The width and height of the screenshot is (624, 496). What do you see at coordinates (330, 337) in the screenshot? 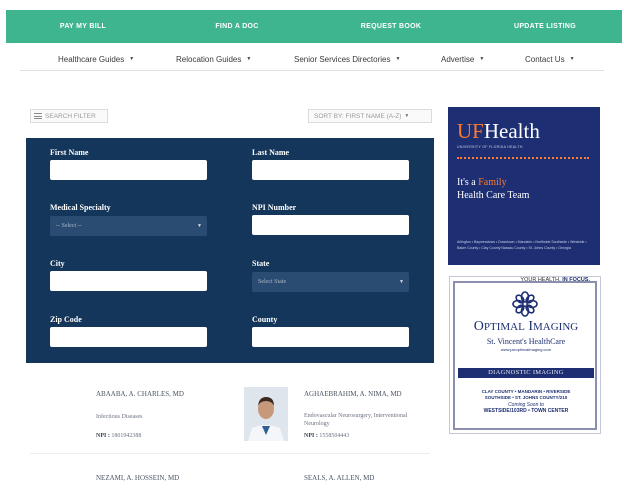
I see `county-field` at bounding box center [330, 337].